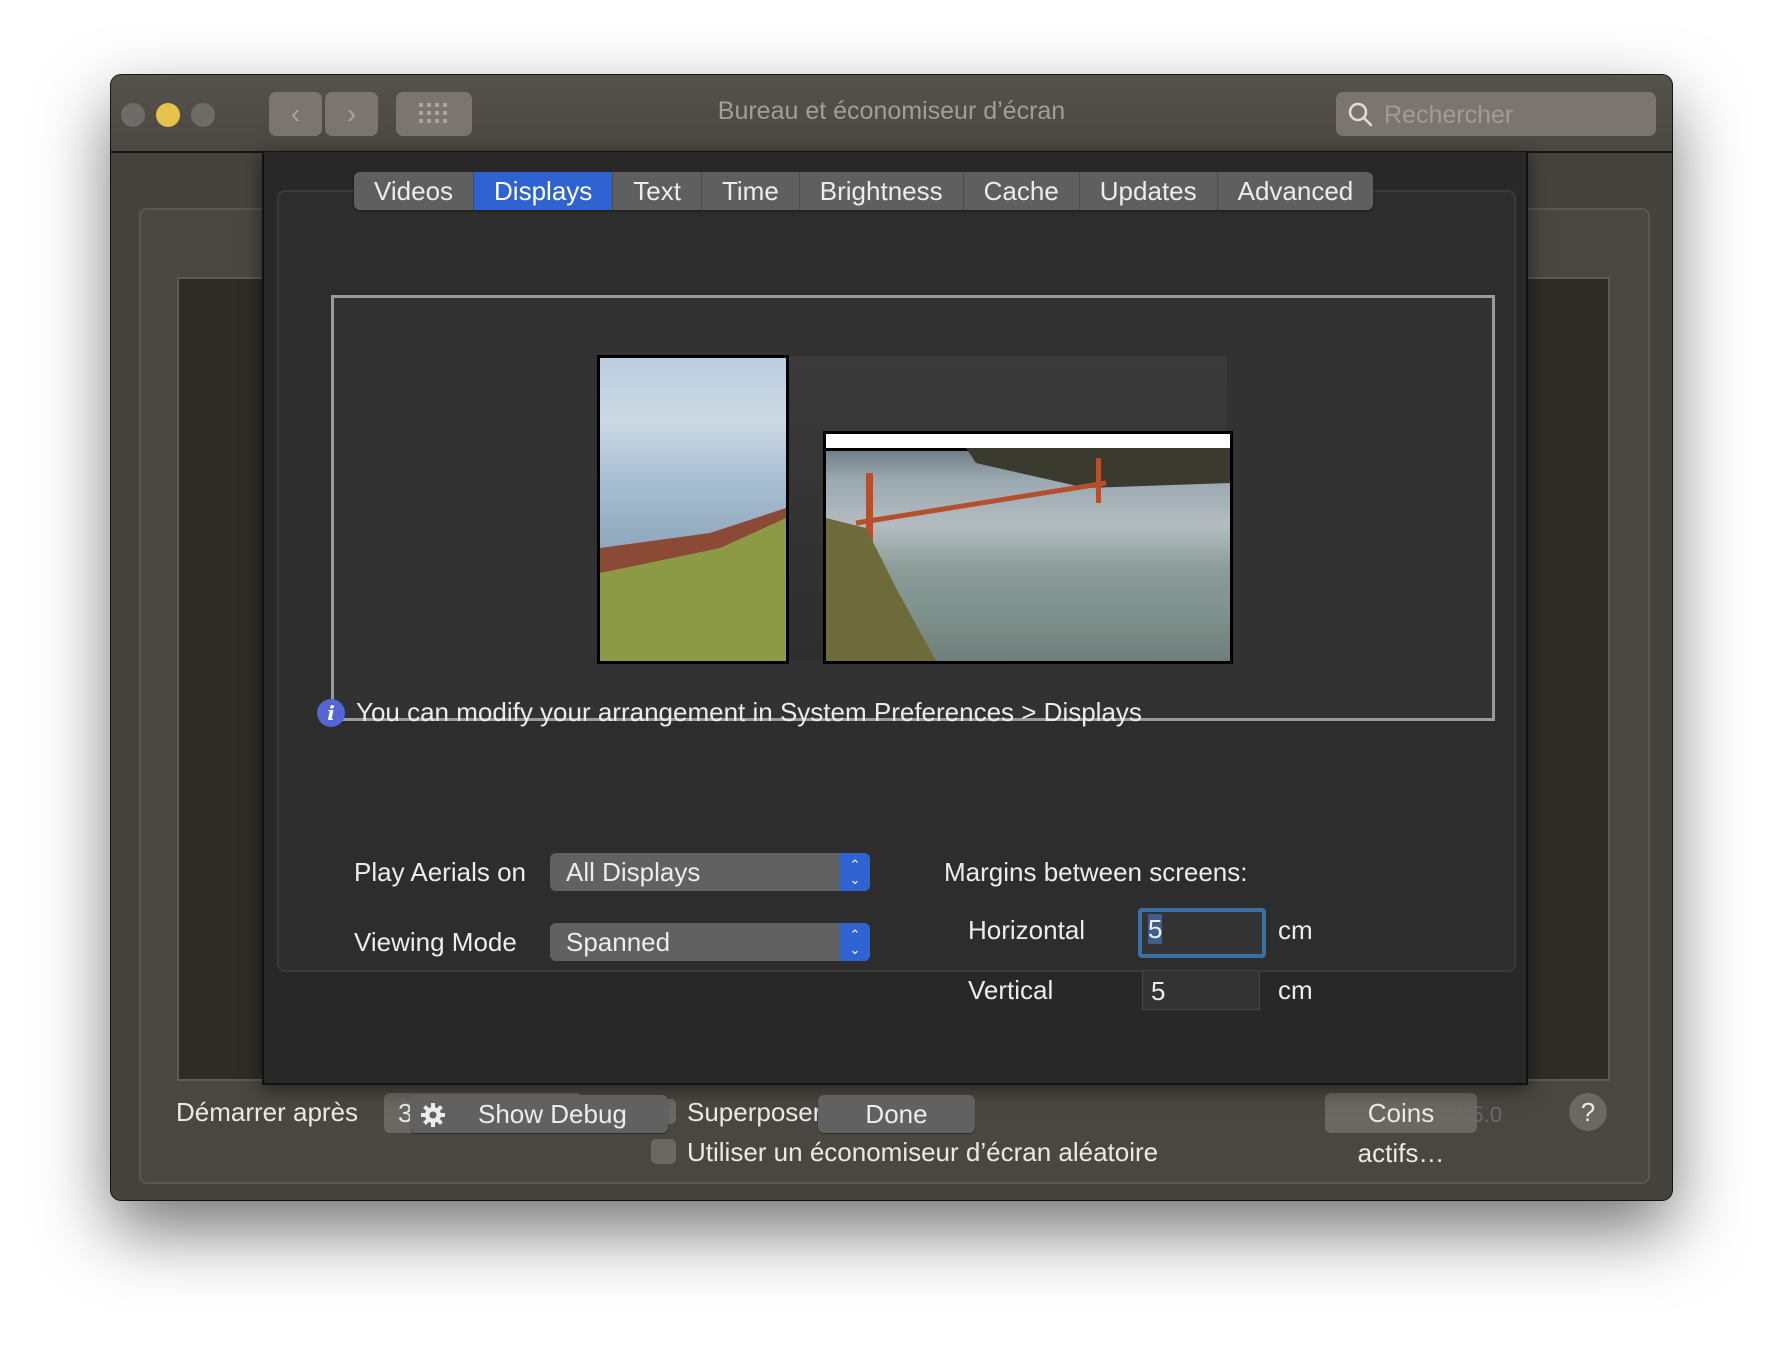 The width and height of the screenshot is (1784, 1348). What do you see at coordinates (1201, 990) in the screenshot?
I see `vertical-margin-input: 5` at bounding box center [1201, 990].